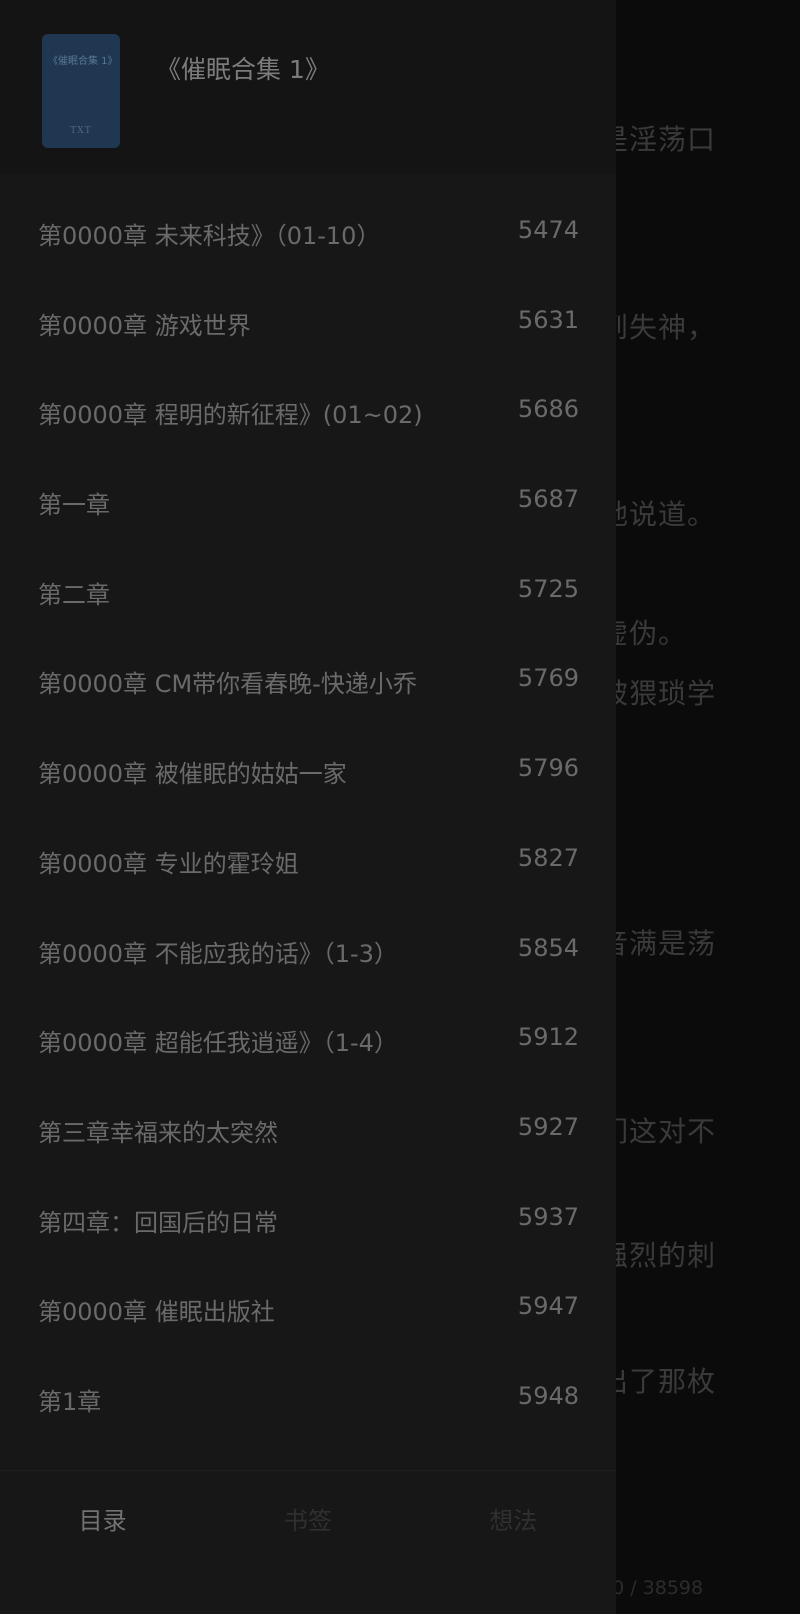 The width and height of the screenshot is (800, 1614). What do you see at coordinates (308, 505) in the screenshot?
I see `chapter-item: 第一章 5687` at bounding box center [308, 505].